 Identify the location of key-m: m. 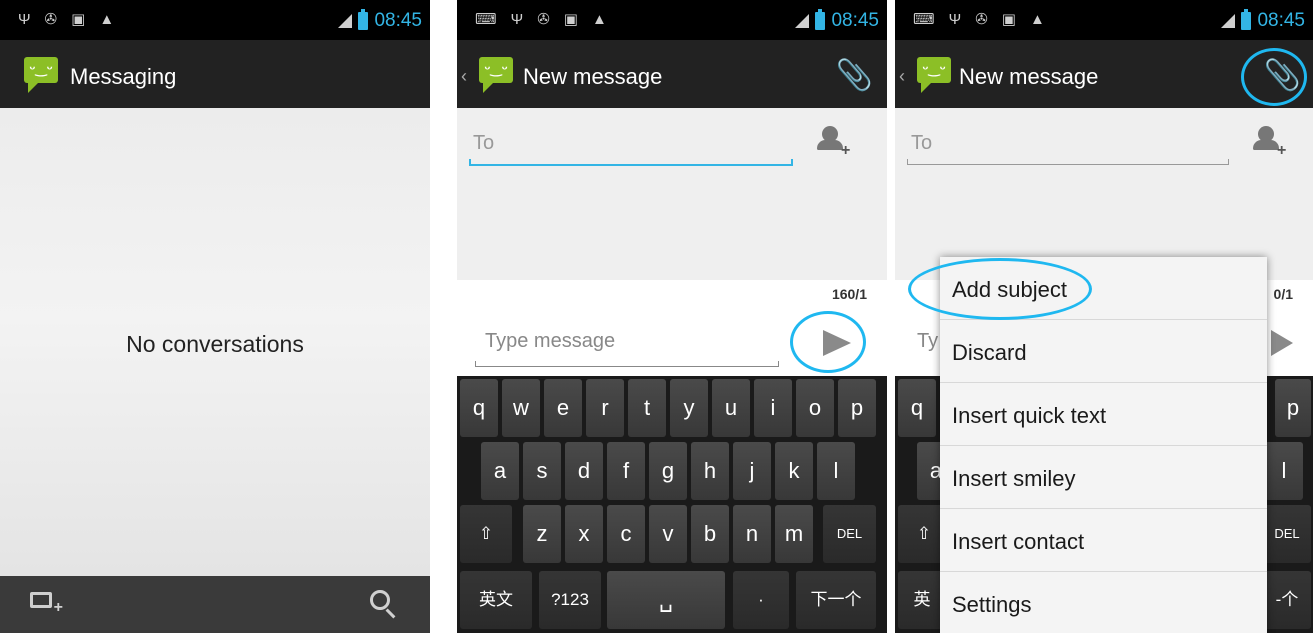
(794, 534).